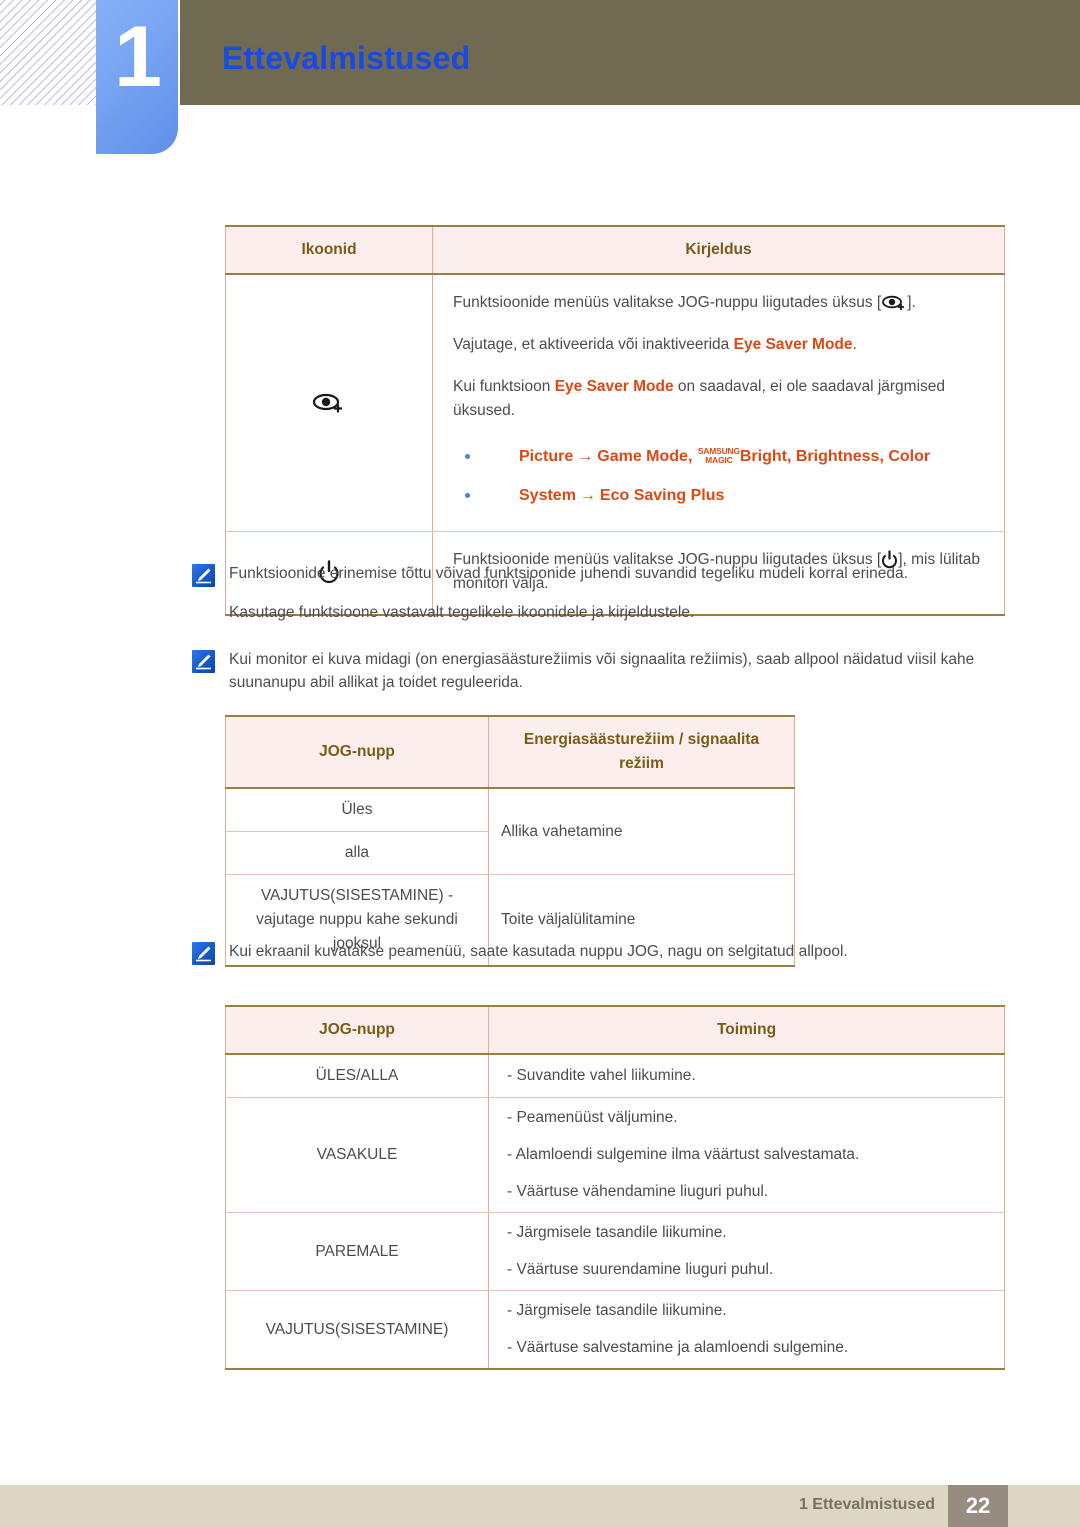 The image size is (1080, 1527). What do you see at coordinates (357, 1252) in the screenshot?
I see `jog-direction-right: PAREMALE` at bounding box center [357, 1252].